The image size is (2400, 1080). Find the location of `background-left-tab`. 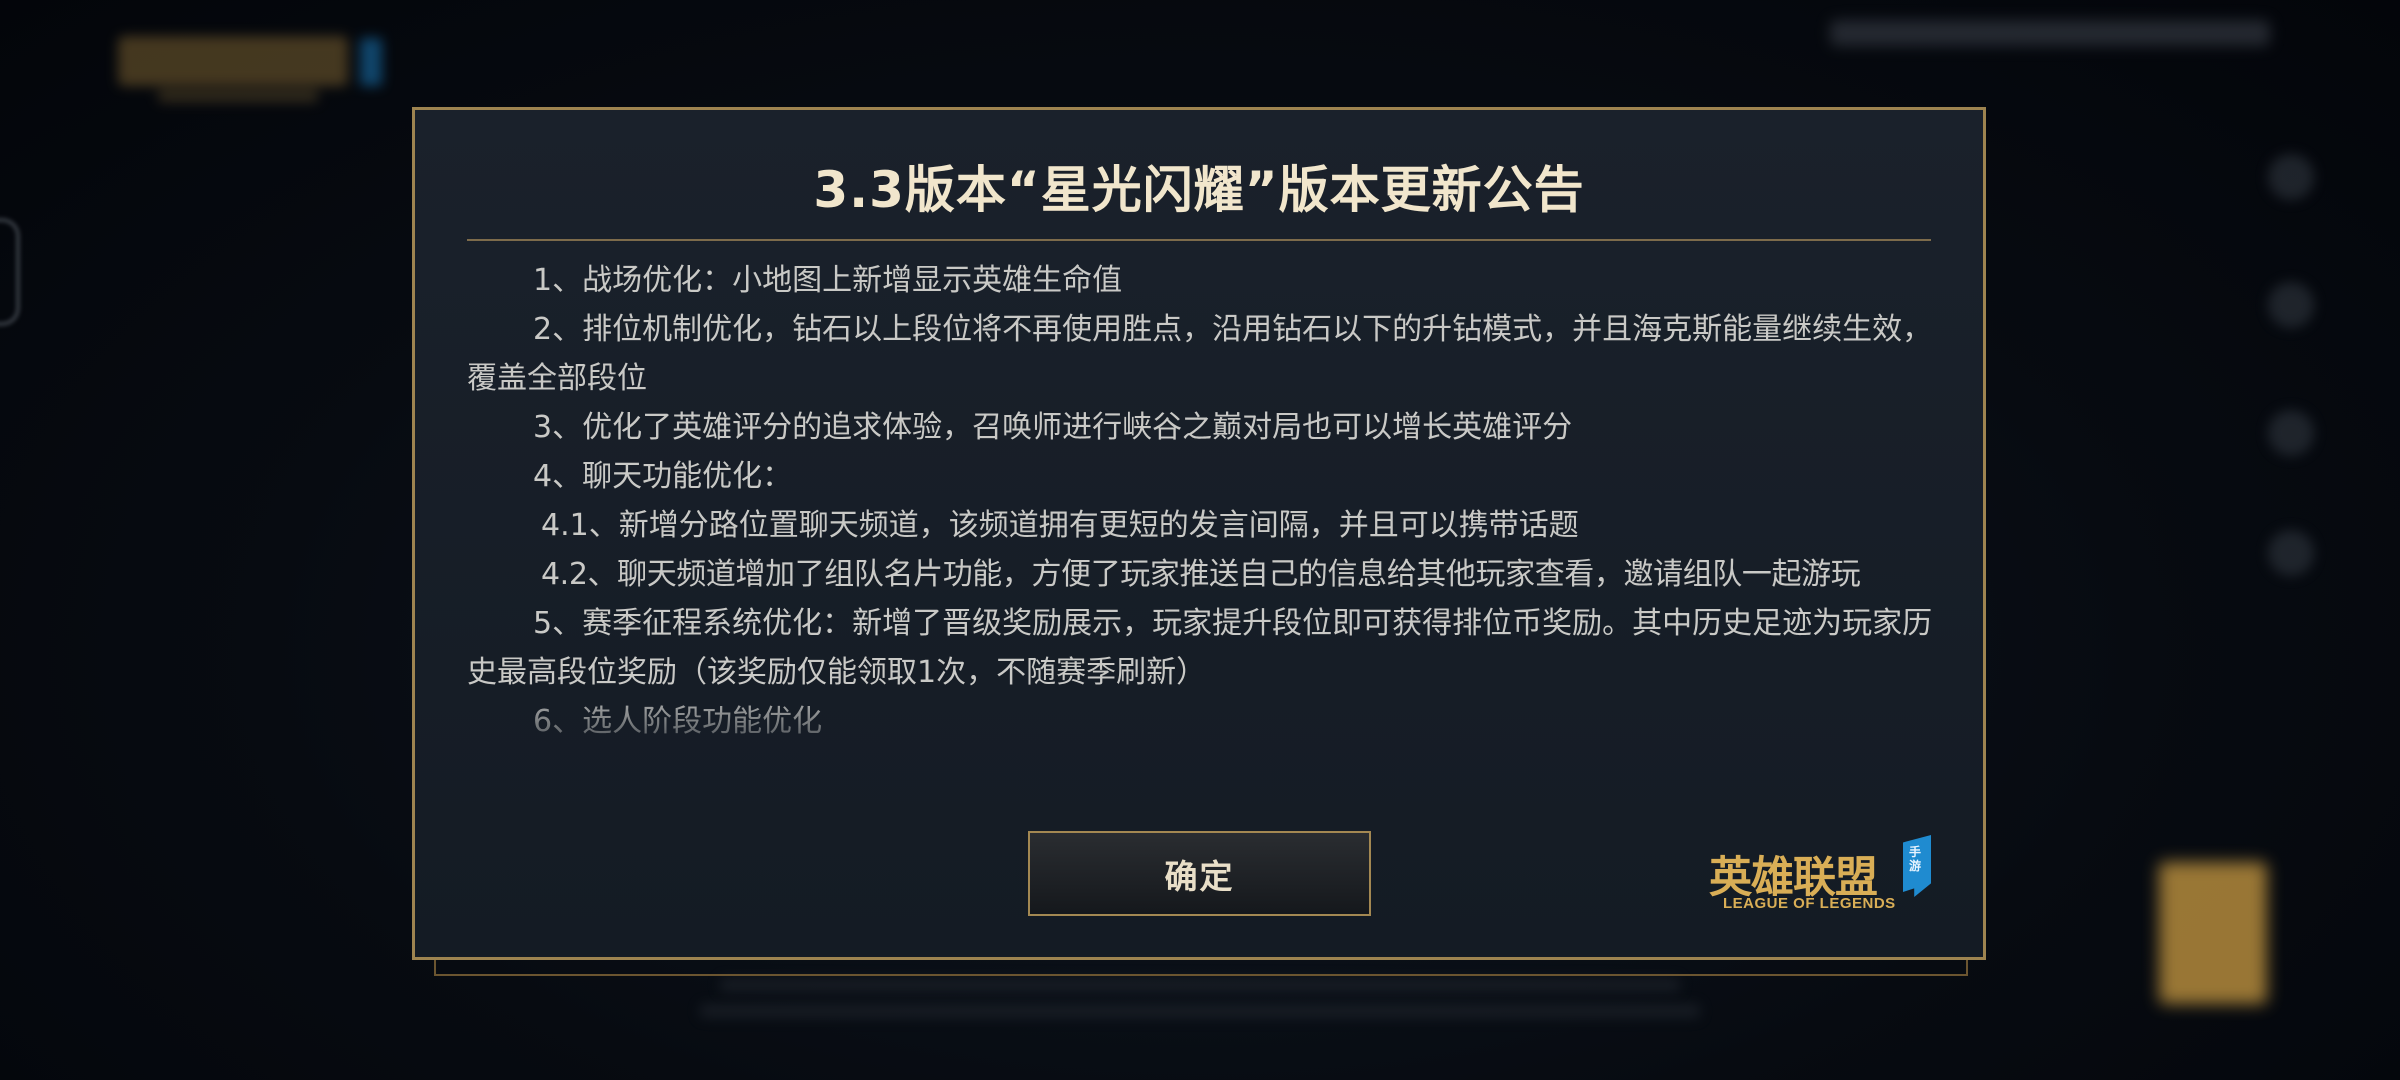

background-left-tab is located at coordinates (10, 272).